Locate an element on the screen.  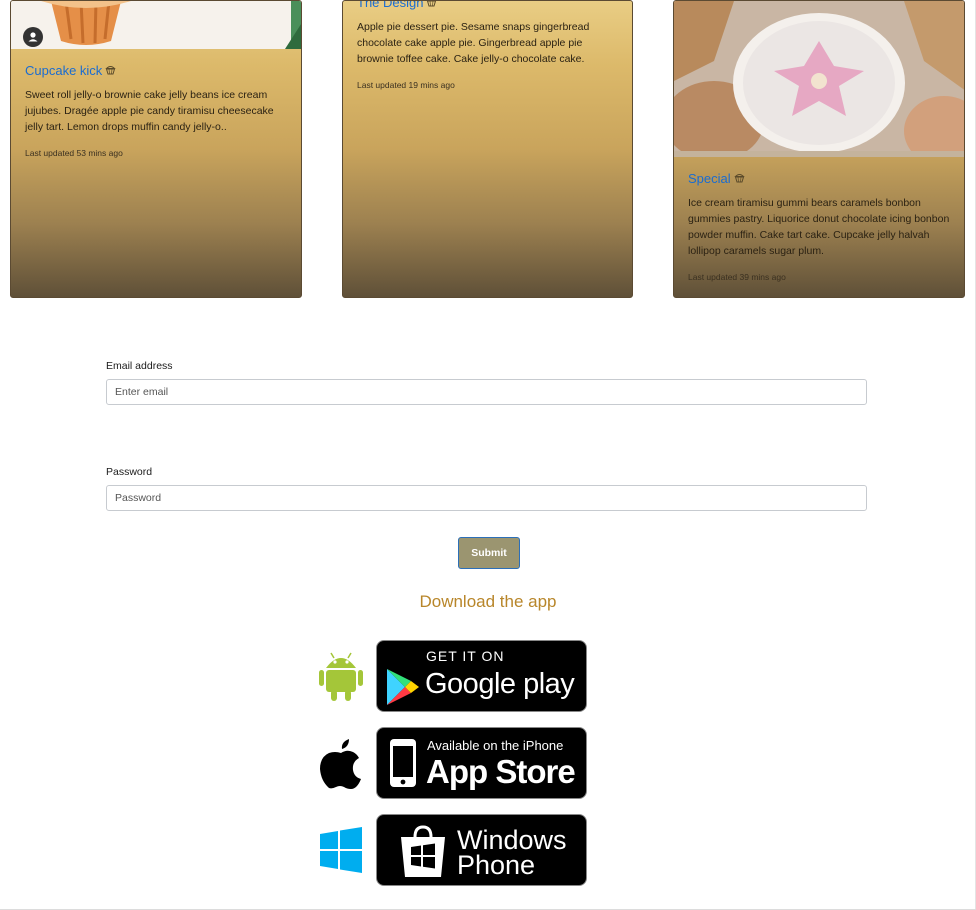
email-field is located at coordinates (486, 392).